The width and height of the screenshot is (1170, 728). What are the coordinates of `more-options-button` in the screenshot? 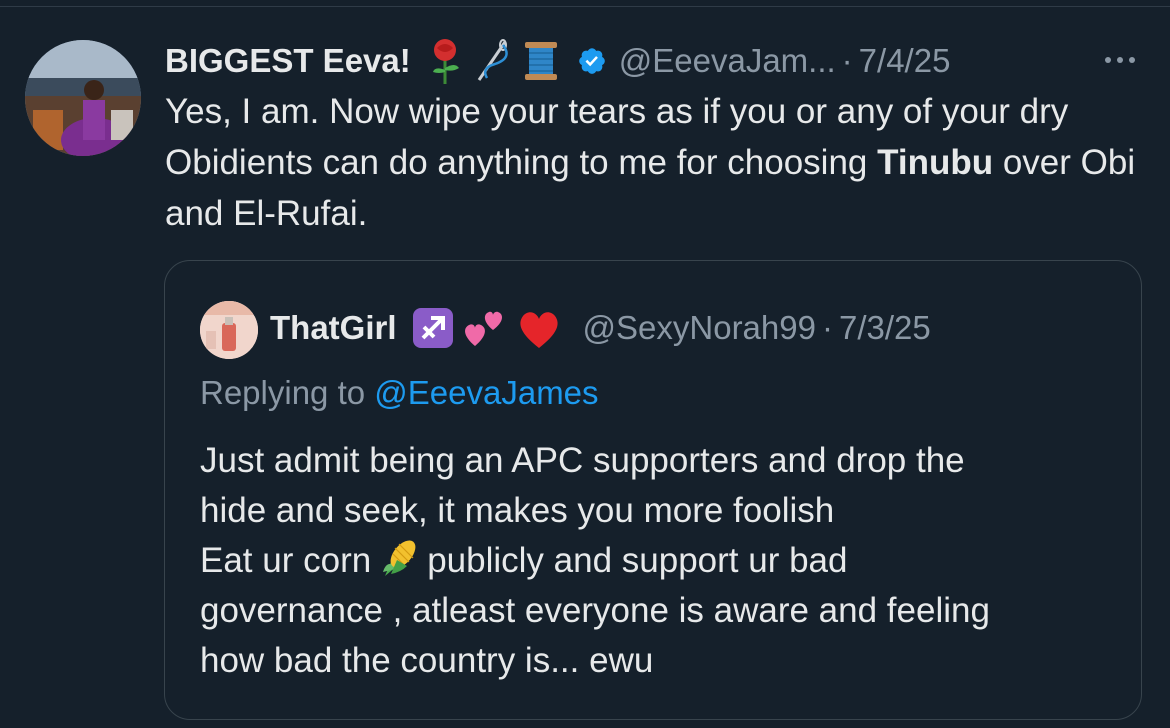 It's located at (1120, 60).